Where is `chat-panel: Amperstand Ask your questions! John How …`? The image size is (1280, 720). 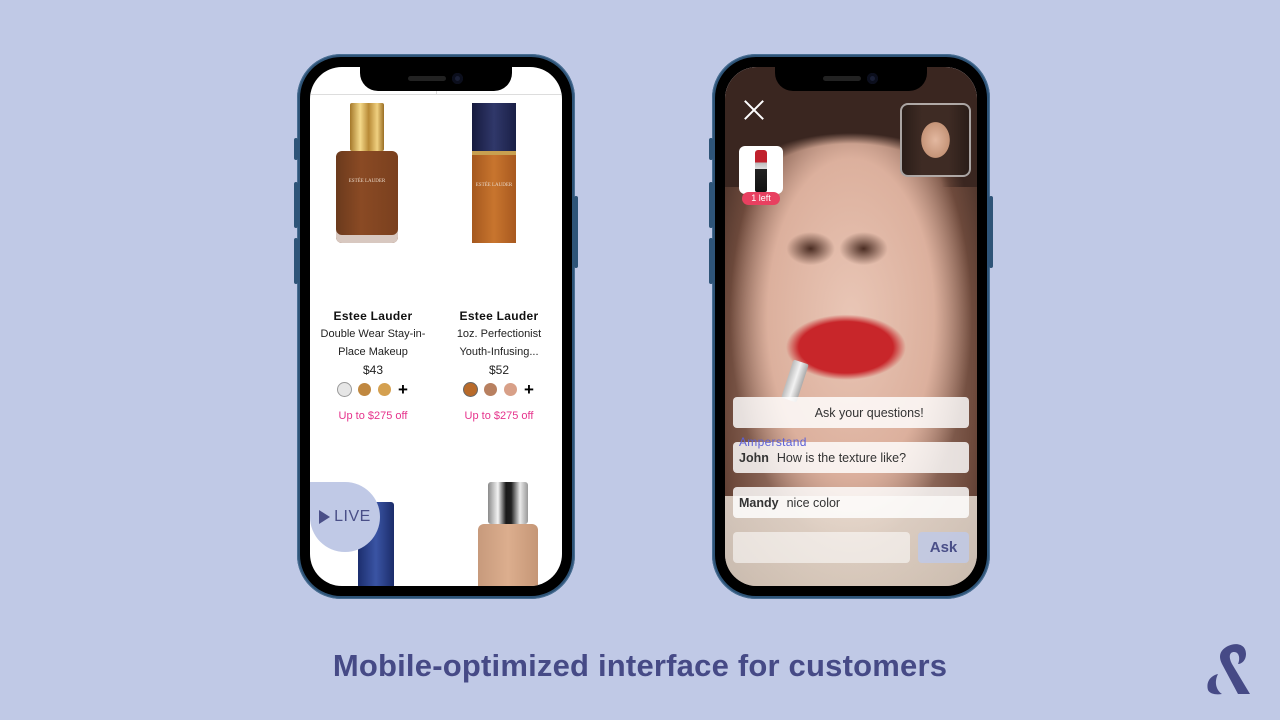
chat-panel: Amperstand Ask your questions! John How … is located at coordinates (851, 480).